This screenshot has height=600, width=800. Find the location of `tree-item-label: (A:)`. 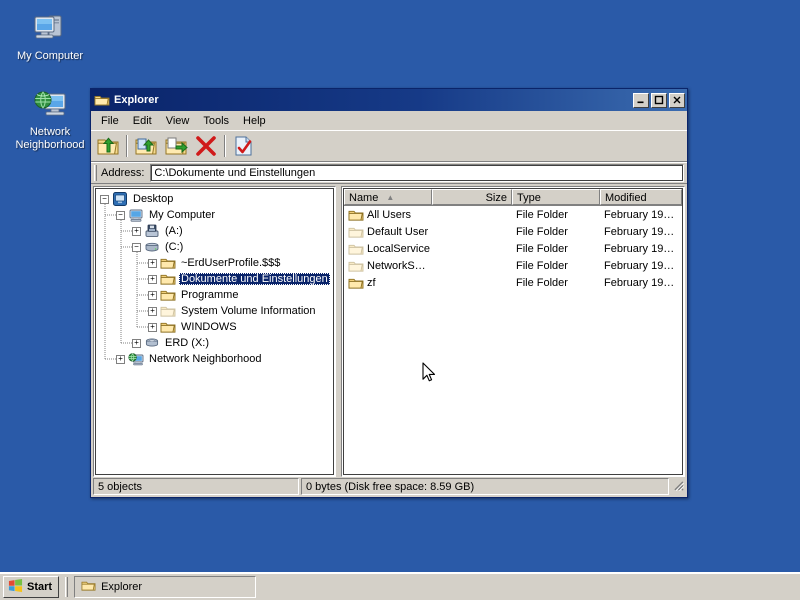

tree-item-label: (A:) is located at coordinates (174, 231).